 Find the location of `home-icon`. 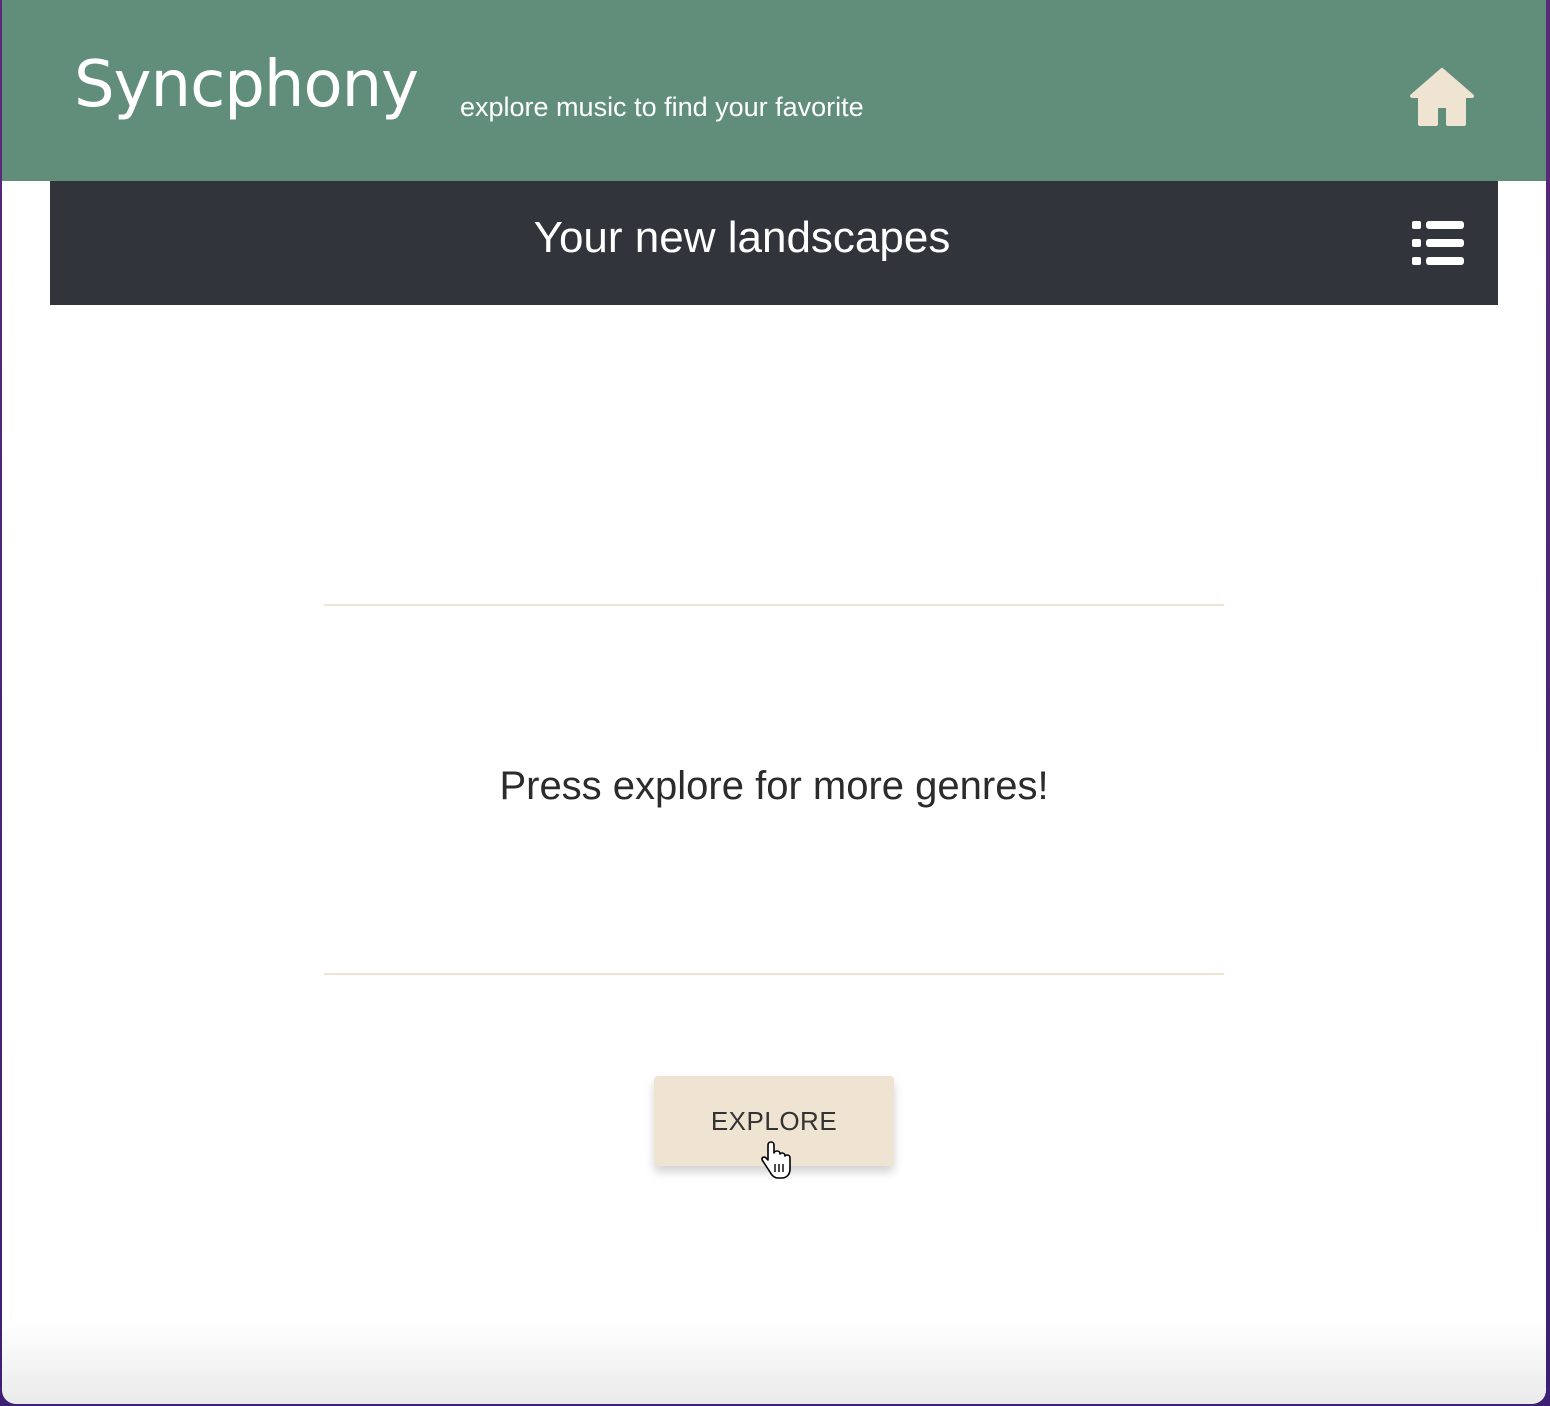

home-icon is located at coordinates (1442, 97).